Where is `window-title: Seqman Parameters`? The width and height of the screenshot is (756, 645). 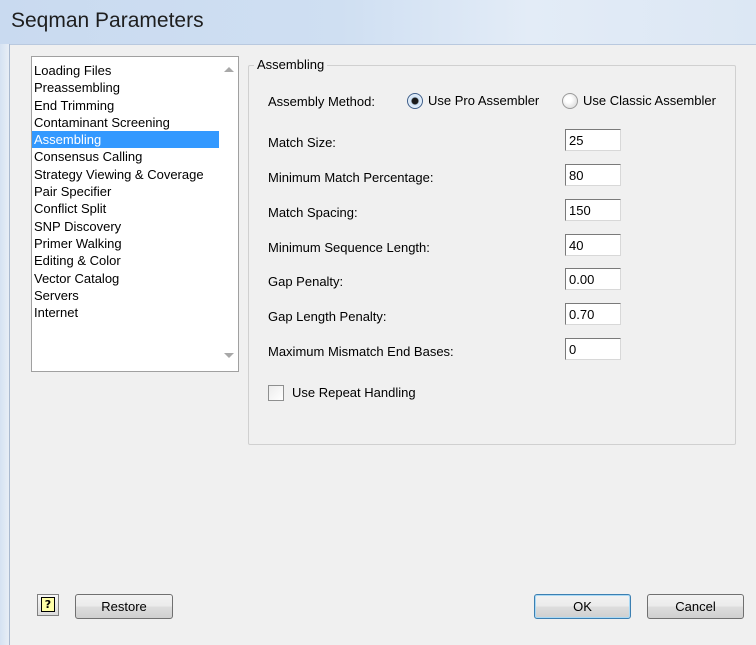 window-title: Seqman Parameters is located at coordinates (107, 20).